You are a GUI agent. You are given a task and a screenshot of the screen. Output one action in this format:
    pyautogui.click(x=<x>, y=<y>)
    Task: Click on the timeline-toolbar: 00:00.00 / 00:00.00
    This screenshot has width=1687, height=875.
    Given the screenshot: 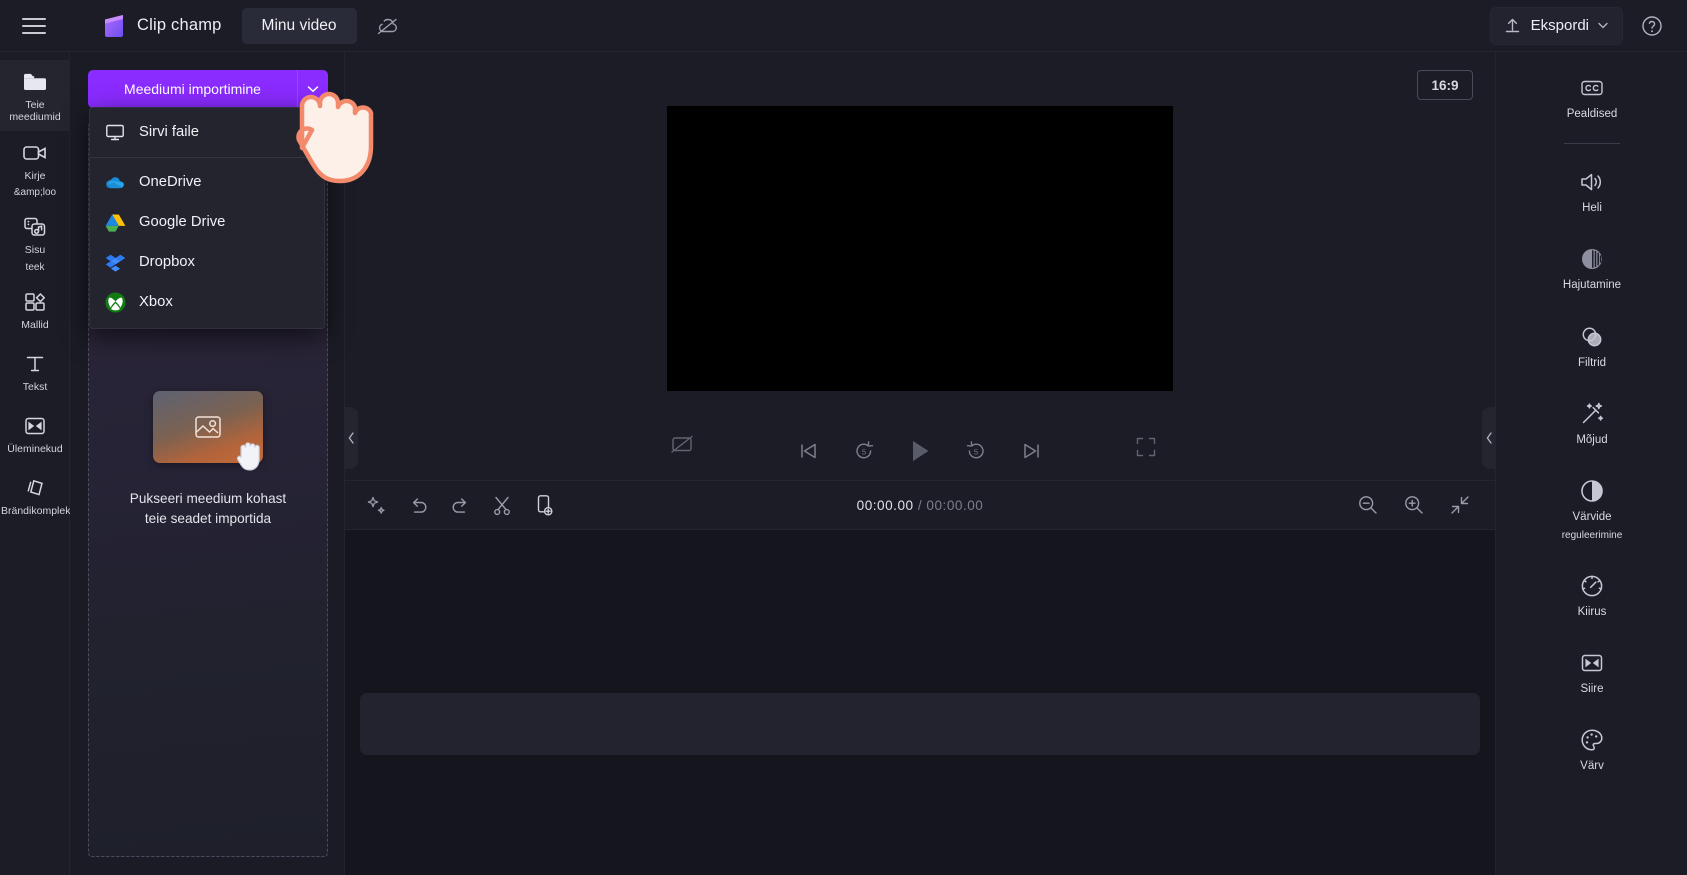 What is the action you would take?
    pyautogui.click(x=920, y=505)
    